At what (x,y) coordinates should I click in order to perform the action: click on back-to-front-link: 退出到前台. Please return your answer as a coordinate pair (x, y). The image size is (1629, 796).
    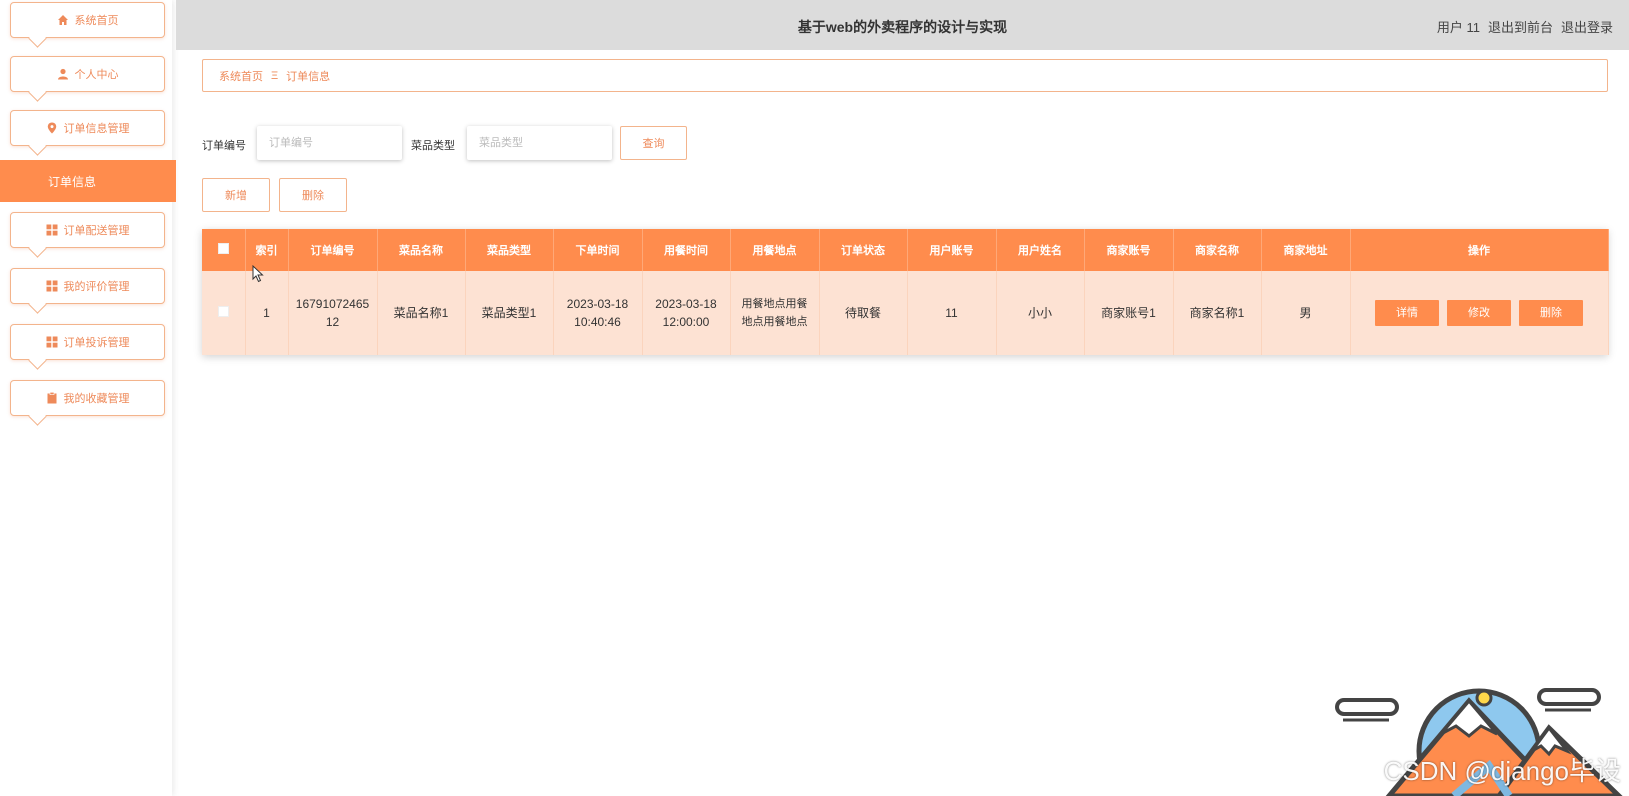
    Looking at the image, I should click on (1520, 26).